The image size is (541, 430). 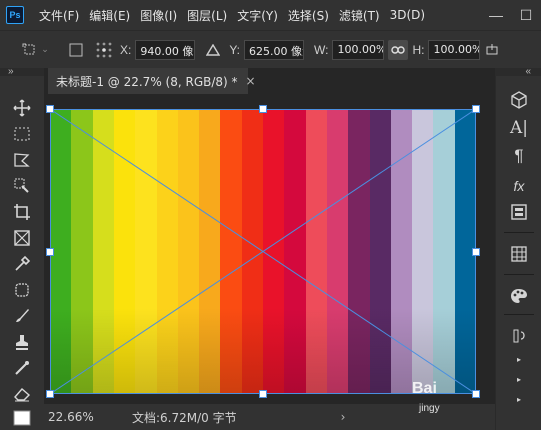 I want to click on transform-handle-left, so click(x=50, y=252).